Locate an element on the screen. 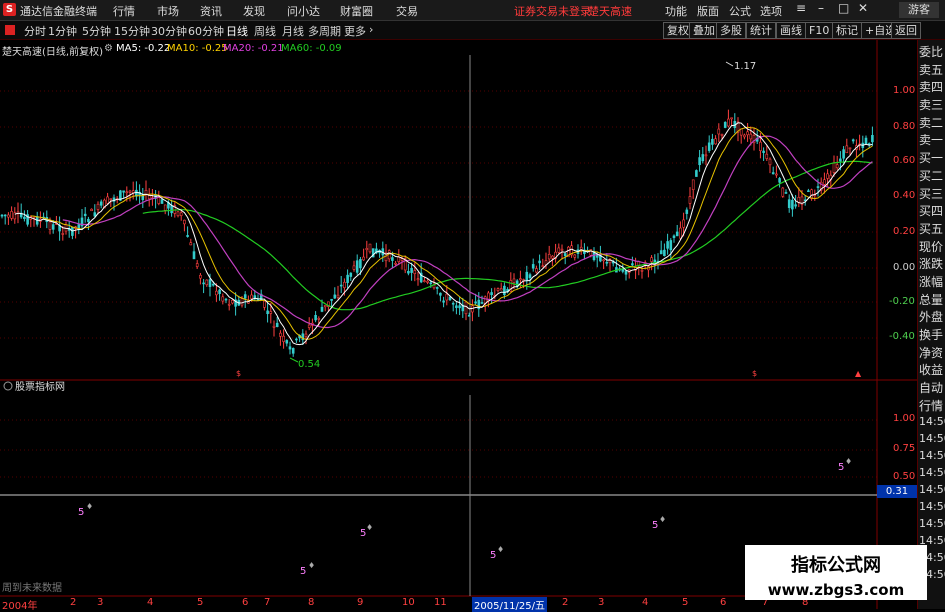 The image size is (945, 612). login-notice: 证券交易未登录 is located at coordinates (552, 11).